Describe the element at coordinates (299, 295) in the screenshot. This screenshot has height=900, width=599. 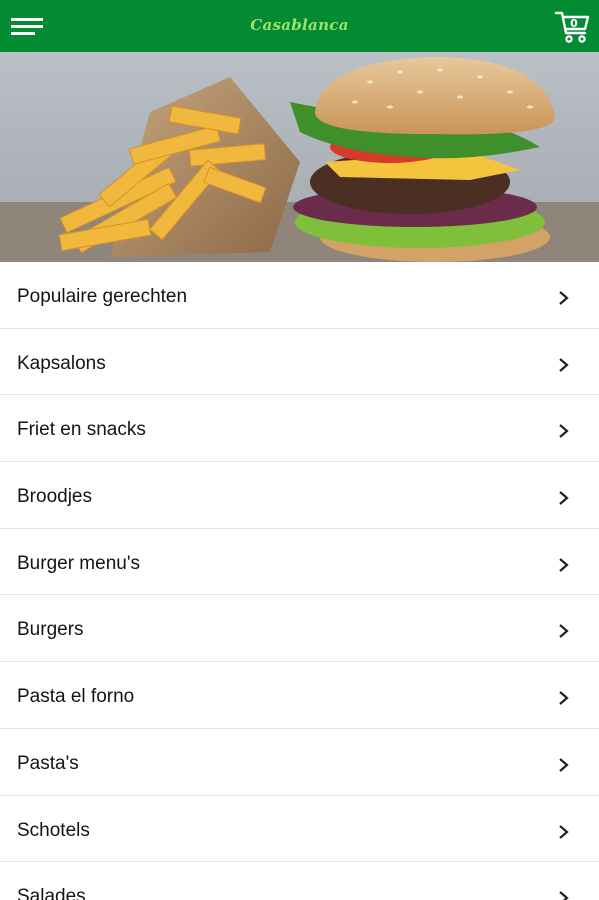
I see `category-item-populaire-gerechten: Populaire gerechten` at that location.